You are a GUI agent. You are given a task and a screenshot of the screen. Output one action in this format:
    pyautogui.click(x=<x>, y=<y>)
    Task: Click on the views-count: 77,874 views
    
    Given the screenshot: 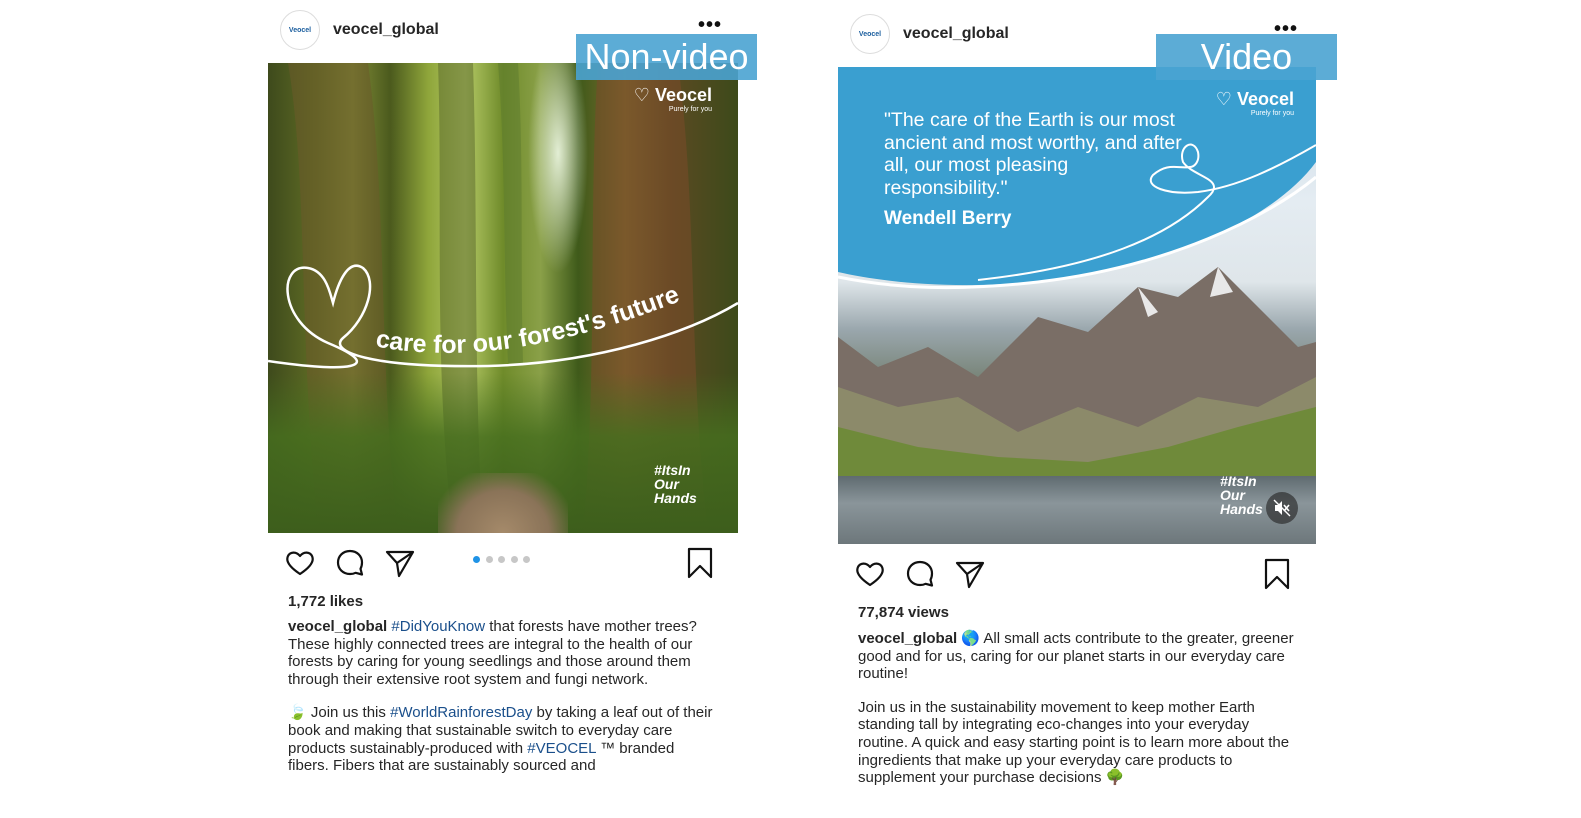 What is the action you would take?
    pyautogui.click(x=903, y=612)
    